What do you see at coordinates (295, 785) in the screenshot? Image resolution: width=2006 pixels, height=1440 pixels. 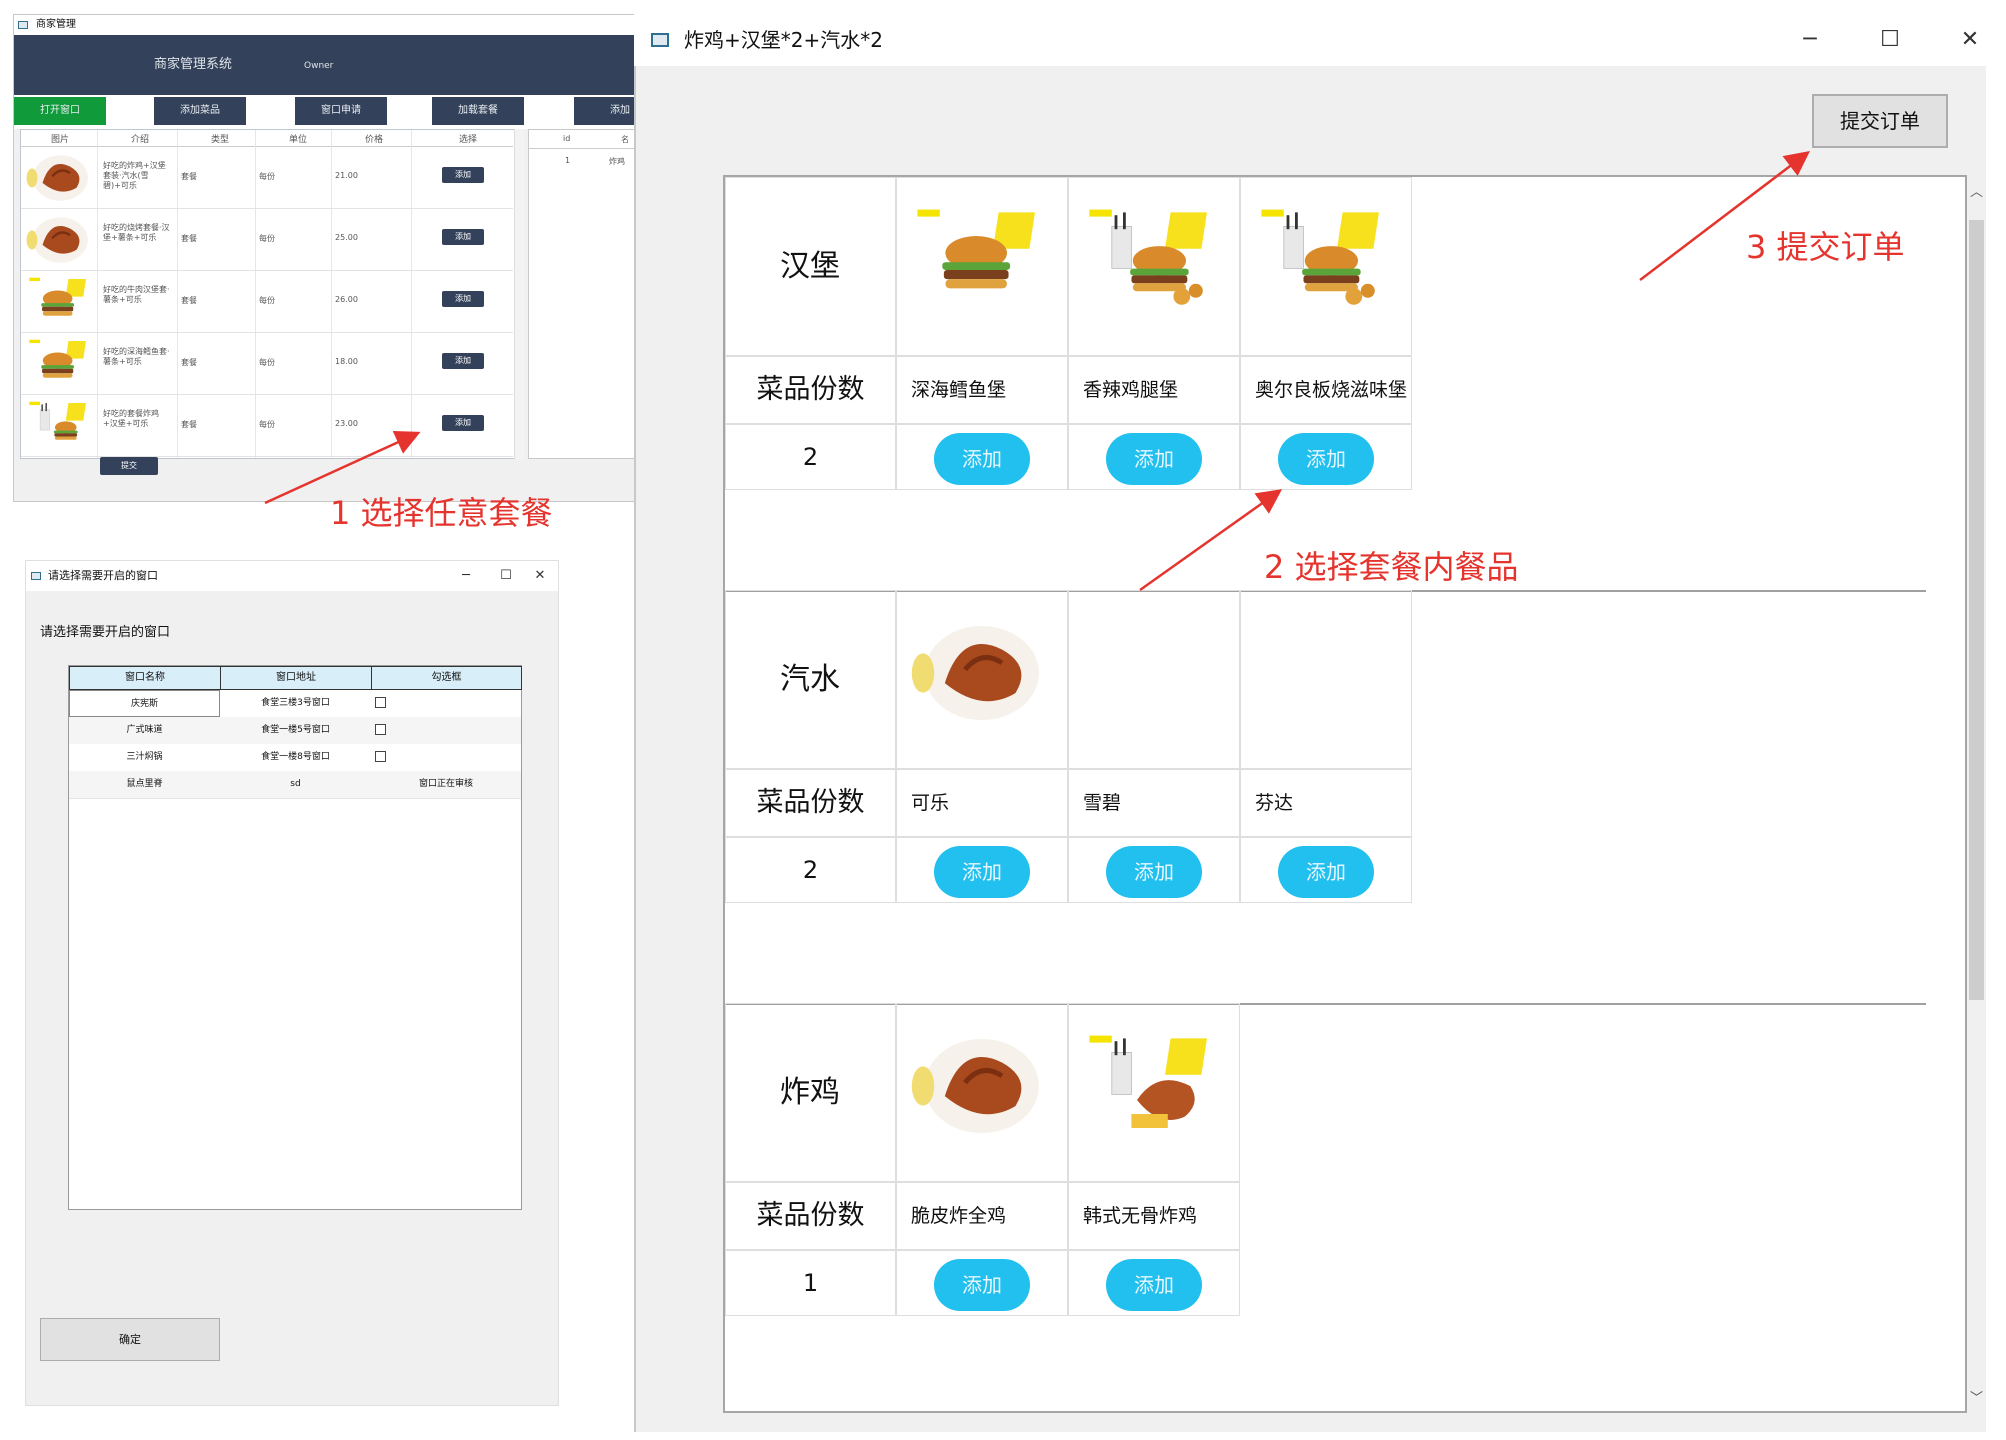 I see `window-row: 鼠点里脊 sd 窗口正在审核` at bounding box center [295, 785].